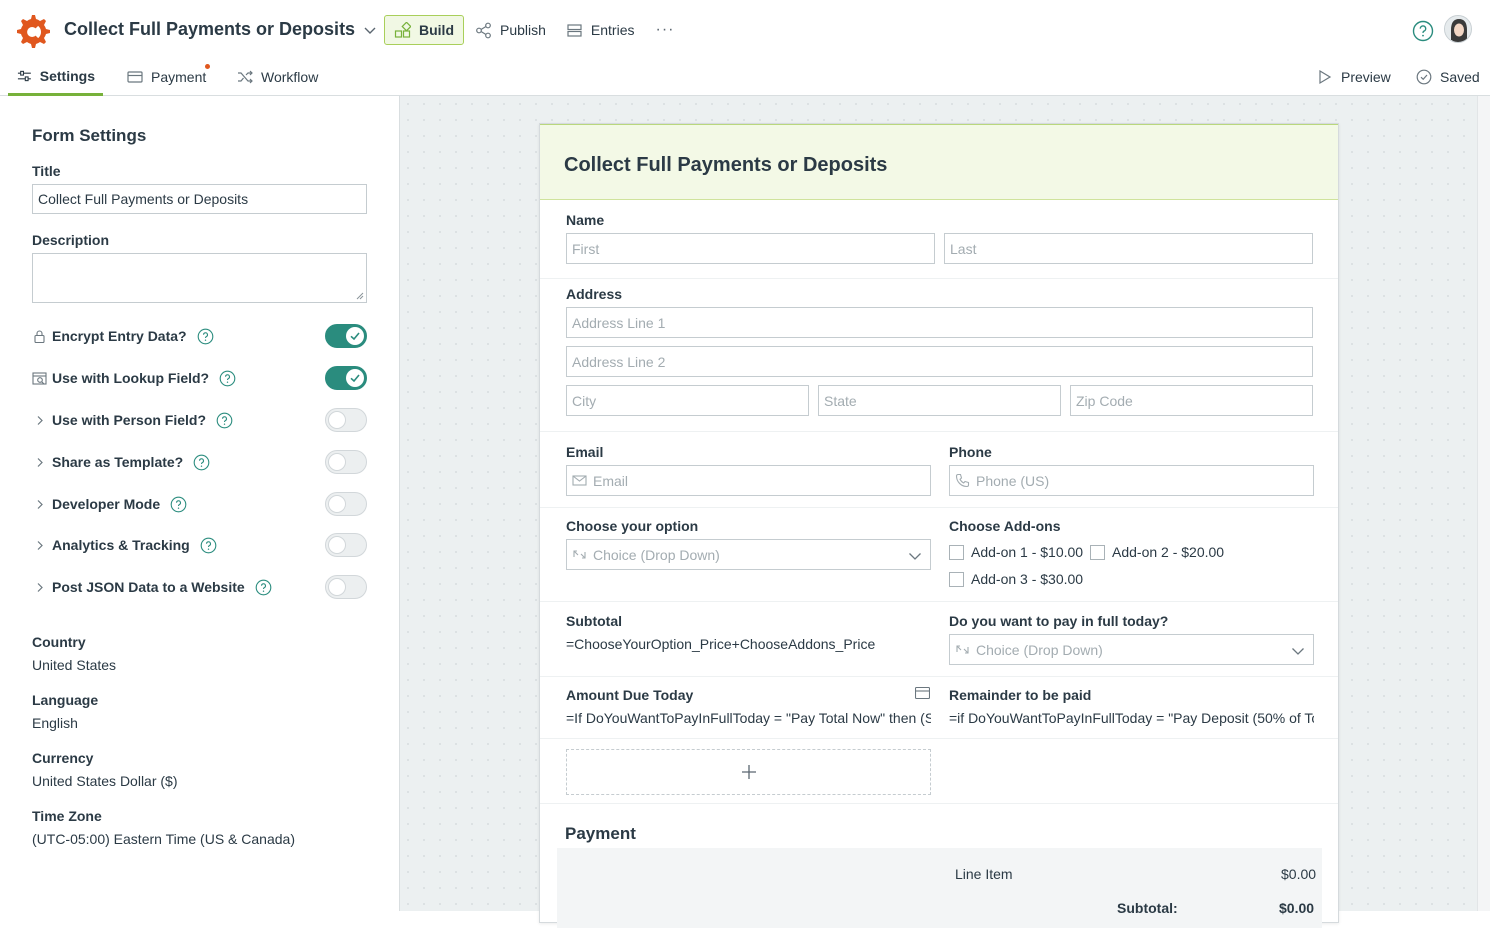 This screenshot has width=1490, height=928. Describe the element at coordinates (121, 545) in the screenshot. I see `analytics-label: Analytics & Tracking` at that location.